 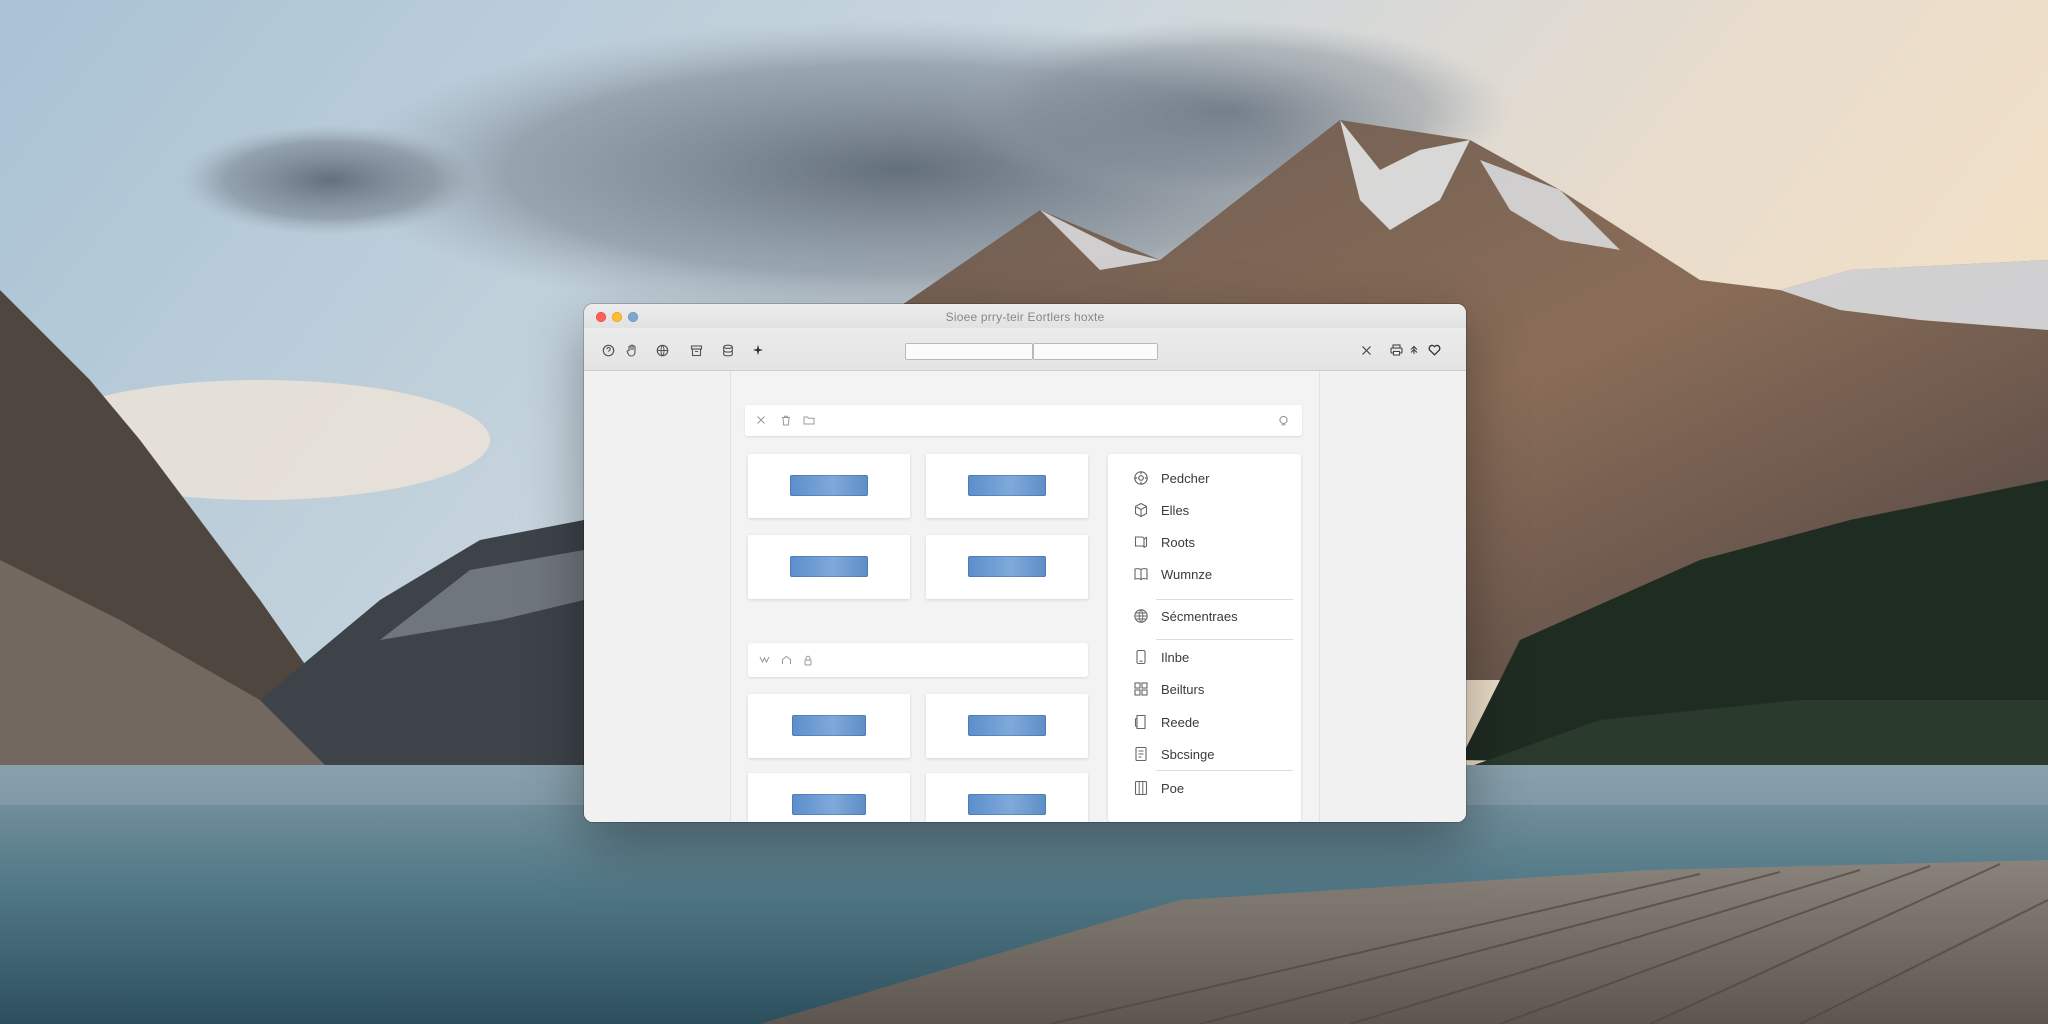 What do you see at coordinates (1140, 722) in the screenshot?
I see `tablet-icon` at bounding box center [1140, 722].